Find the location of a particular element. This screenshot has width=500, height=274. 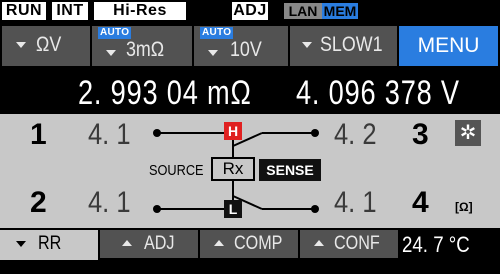

tab-comp: COMP is located at coordinates (249, 244).